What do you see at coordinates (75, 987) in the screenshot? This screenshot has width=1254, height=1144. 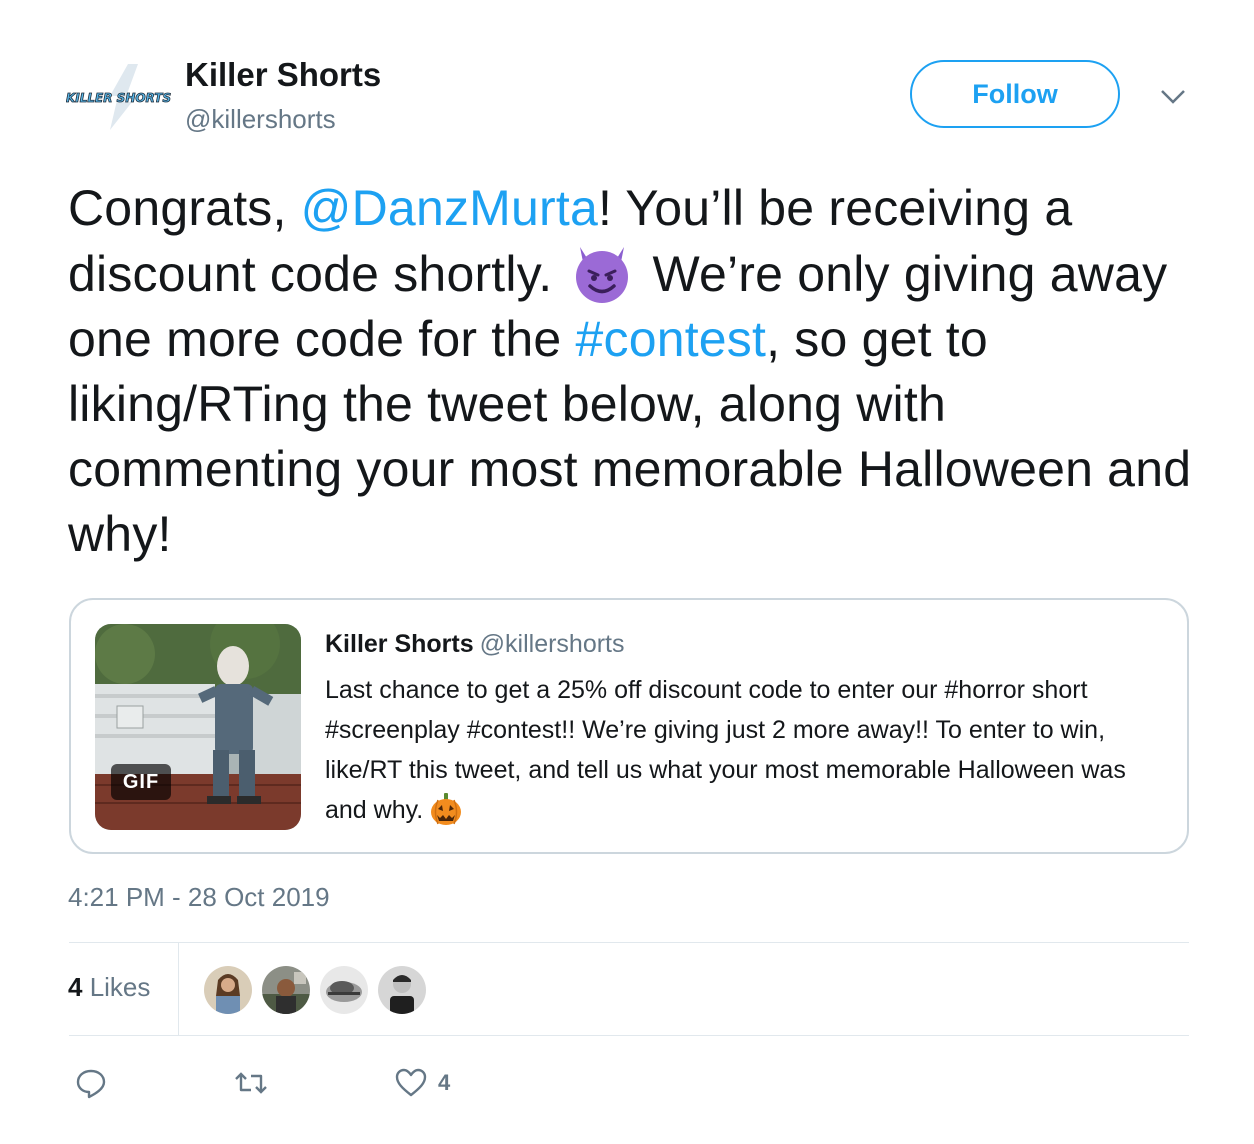 I see `likes-count: 4` at bounding box center [75, 987].